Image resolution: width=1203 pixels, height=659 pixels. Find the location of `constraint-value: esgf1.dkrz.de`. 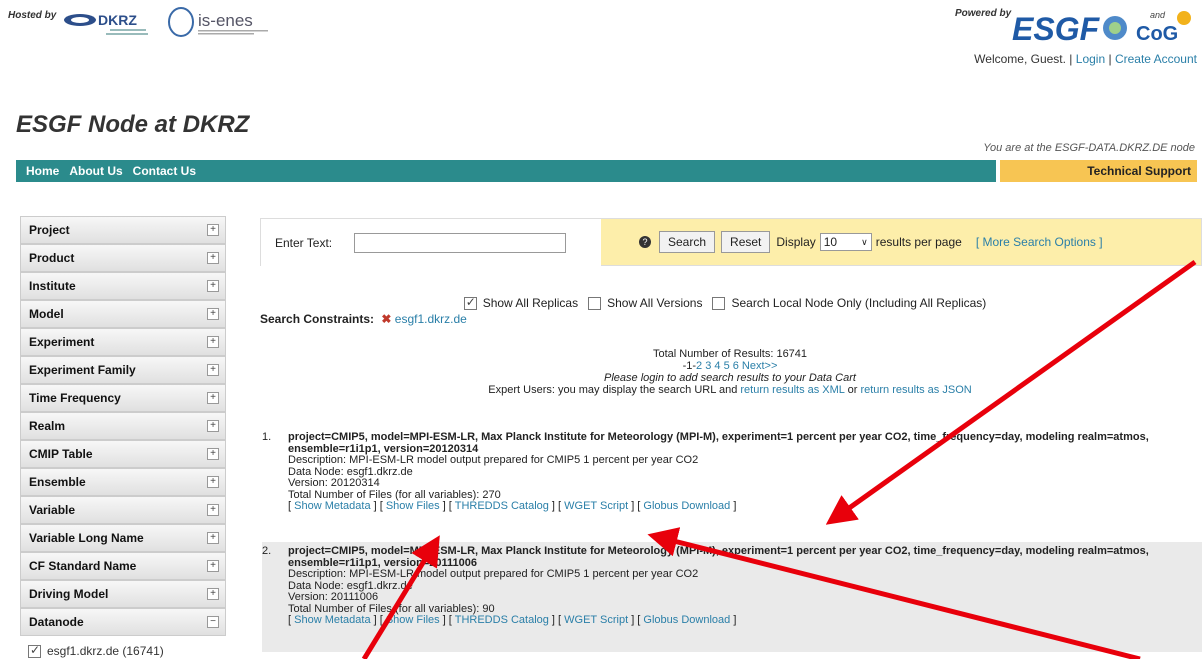

constraint-value: esgf1.dkrz.de is located at coordinates (431, 319).